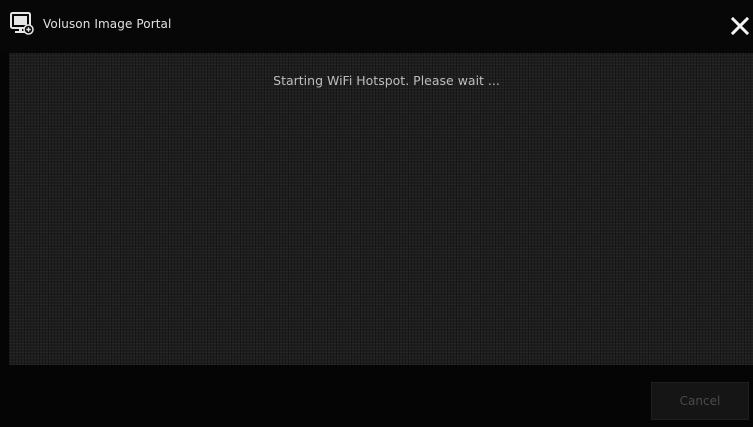  I want to click on close-icon, so click(740, 26).